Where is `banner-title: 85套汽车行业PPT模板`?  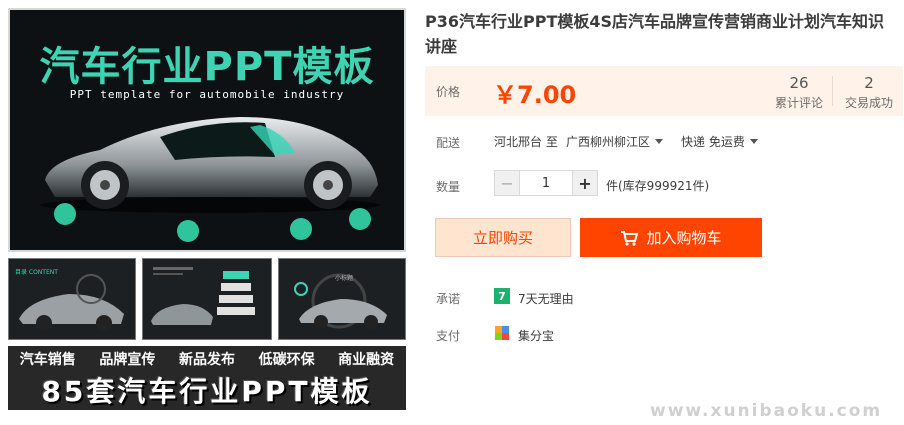
banner-title: 85套汽车行业PPT模板 is located at coordinates (207, 391).